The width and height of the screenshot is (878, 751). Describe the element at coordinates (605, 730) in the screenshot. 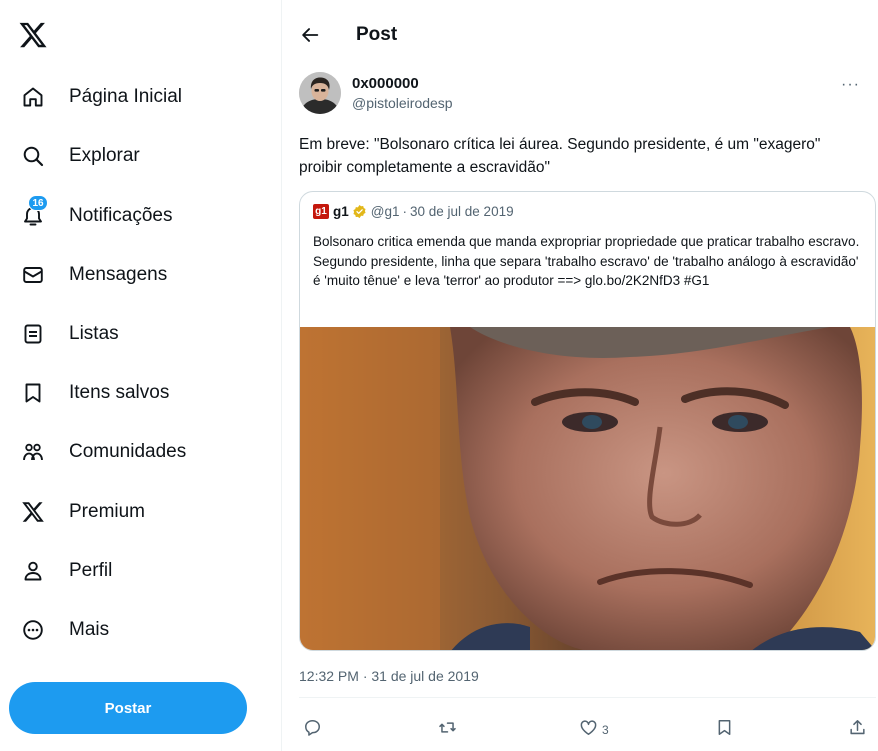

I see `like-count: 3` at that location.